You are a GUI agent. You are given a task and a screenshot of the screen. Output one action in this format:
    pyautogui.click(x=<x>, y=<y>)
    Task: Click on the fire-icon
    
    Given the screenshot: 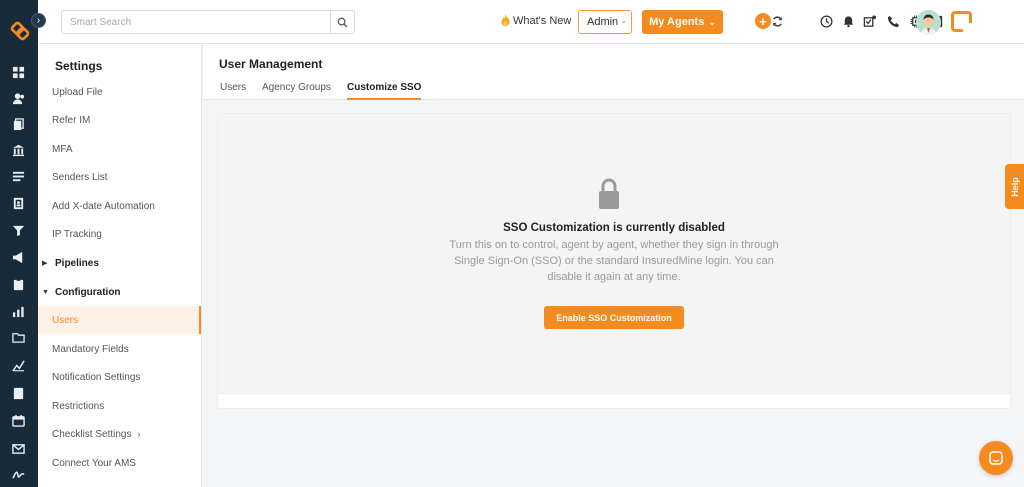 What is the action you would take?
    pyautogui.click(x=505, y=20)
    